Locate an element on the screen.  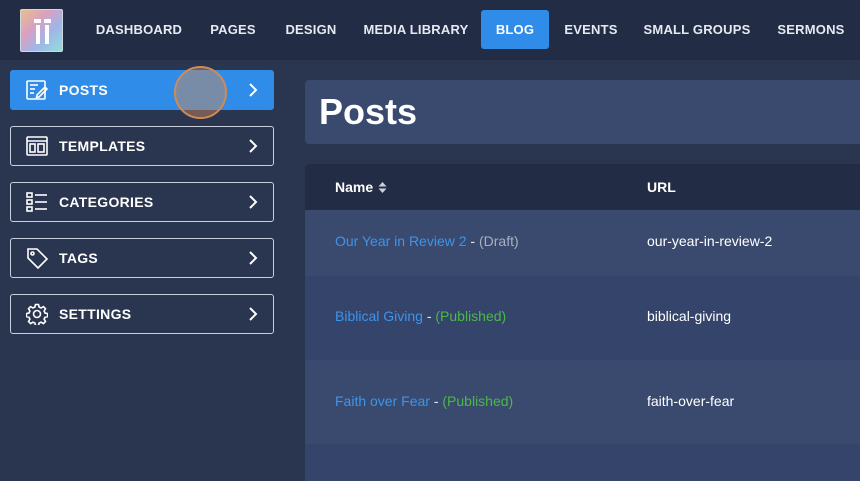
post-name-cell: Our Year in Review 2 - (Draft) is located at coordinates (427, 241).